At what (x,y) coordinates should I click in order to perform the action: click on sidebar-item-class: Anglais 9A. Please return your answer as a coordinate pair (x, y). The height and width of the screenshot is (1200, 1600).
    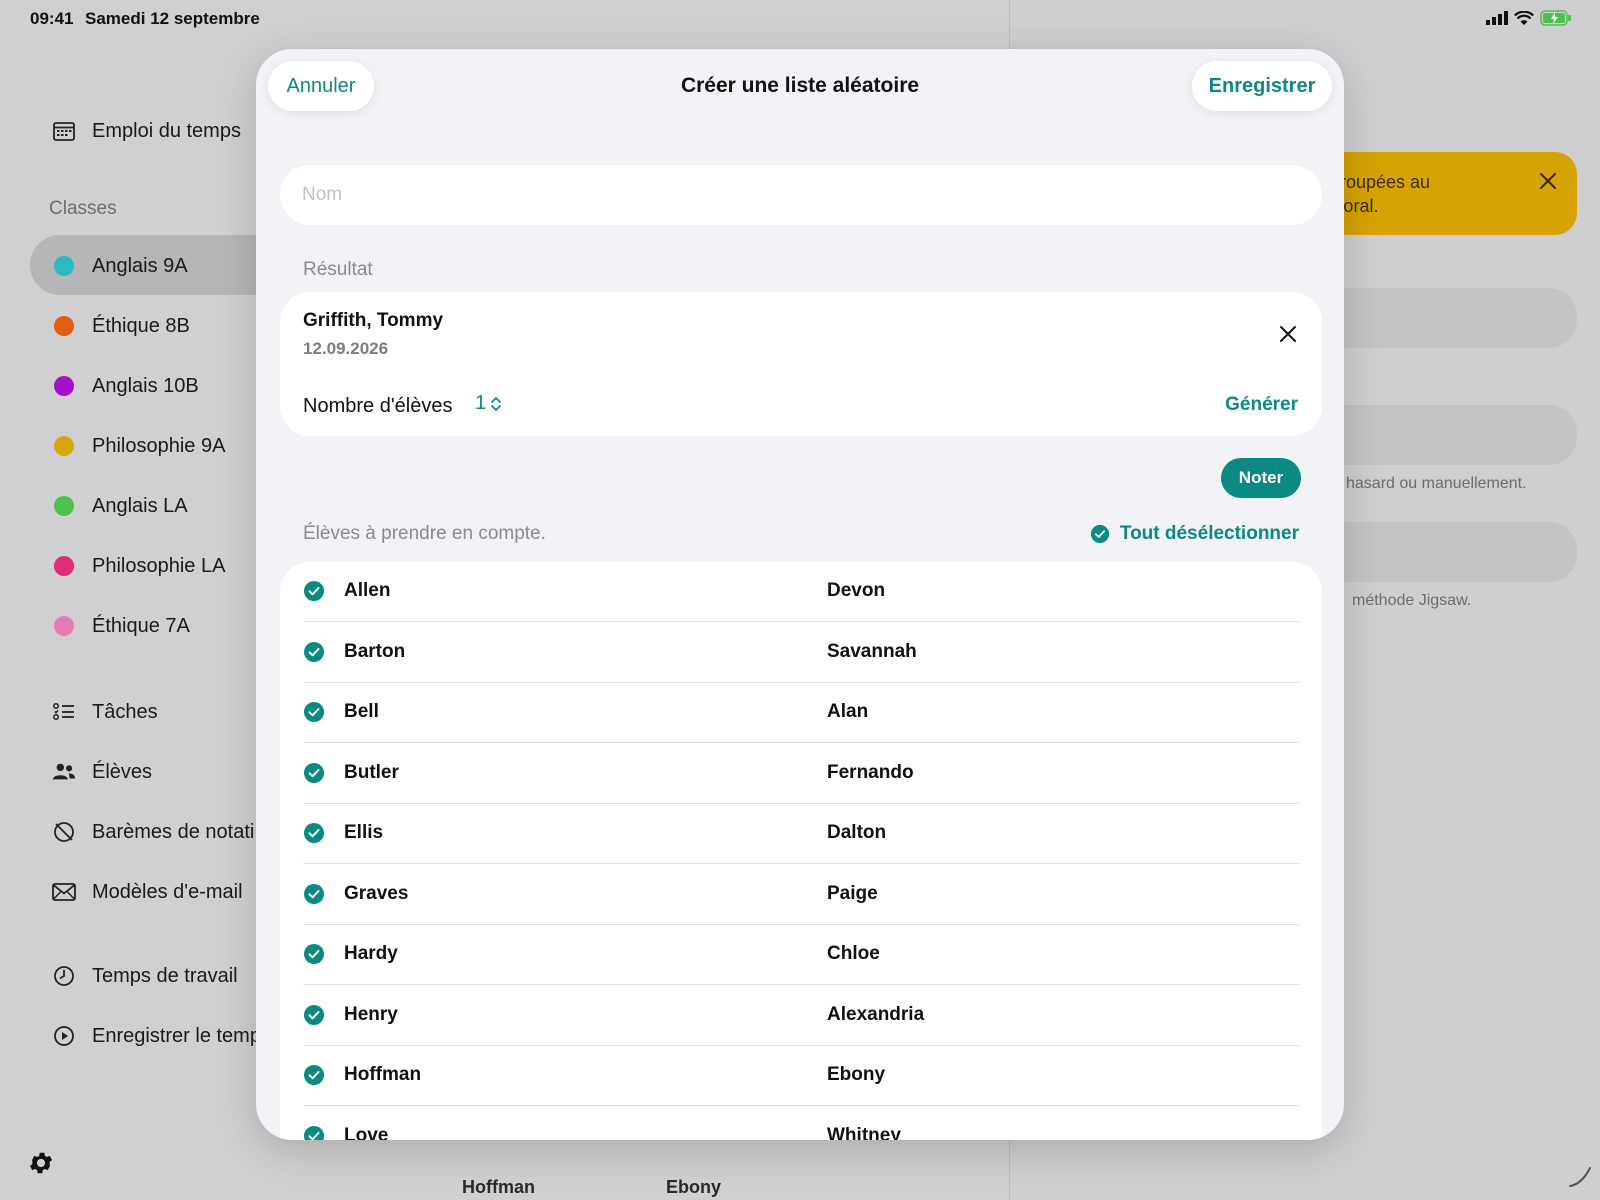
    Looking at the image, I should click on (120, 266).